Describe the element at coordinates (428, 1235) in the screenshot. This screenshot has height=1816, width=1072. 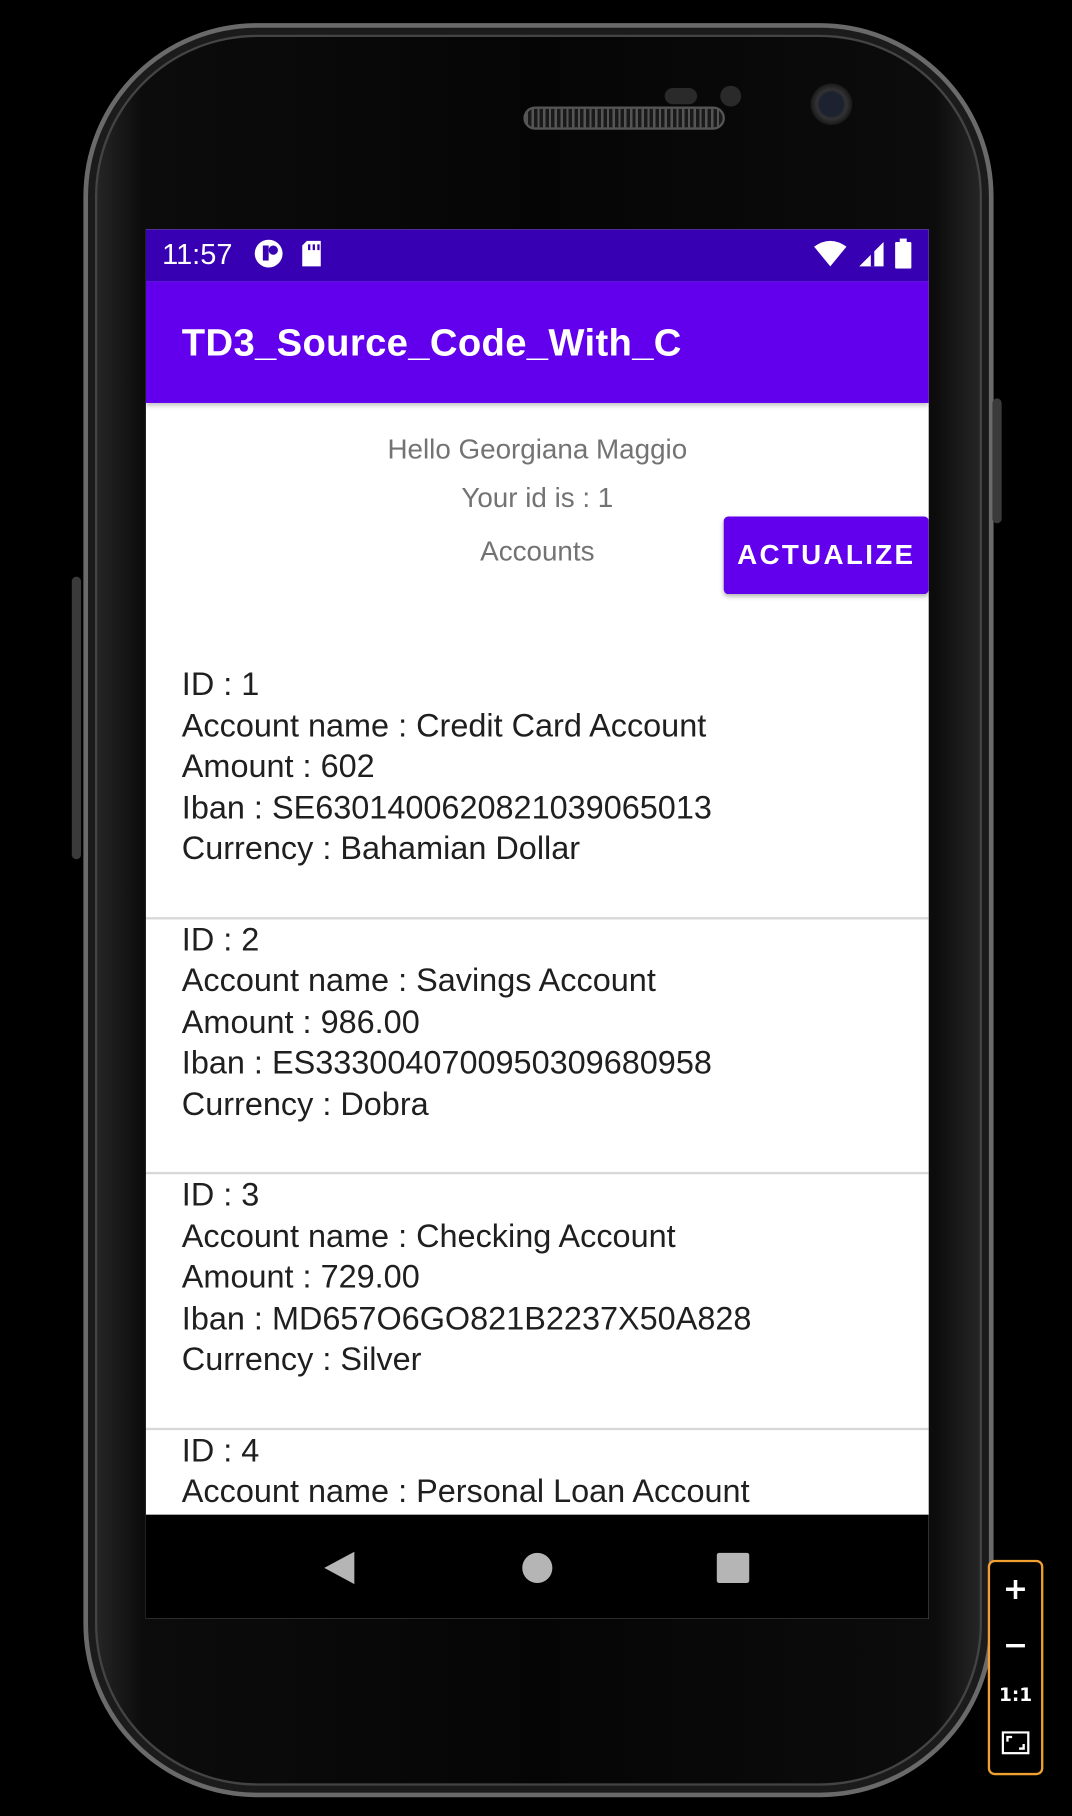
I see `account-name: Account name : Checking Account` at that location.